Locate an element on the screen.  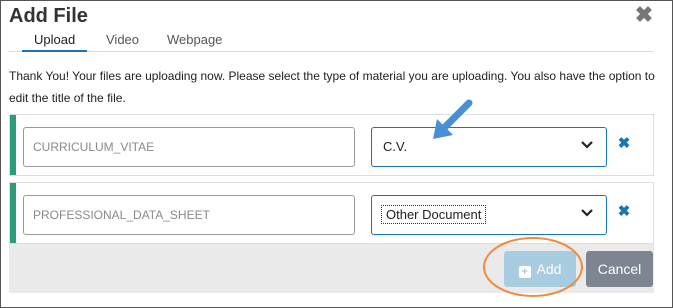
cancel-button: Cancel is located at coordinates (619, 269).